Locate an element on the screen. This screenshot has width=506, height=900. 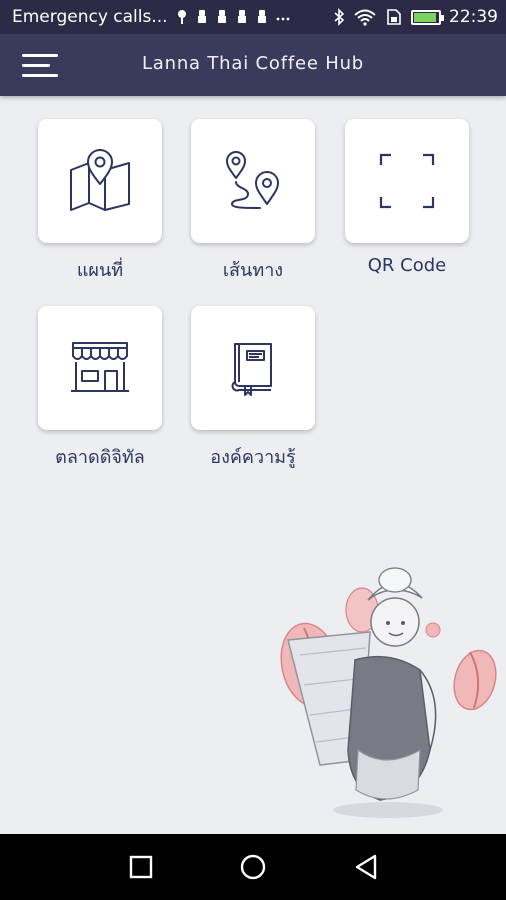
tile-route-label: เส้นทาง is located at coordinates (253, 270).